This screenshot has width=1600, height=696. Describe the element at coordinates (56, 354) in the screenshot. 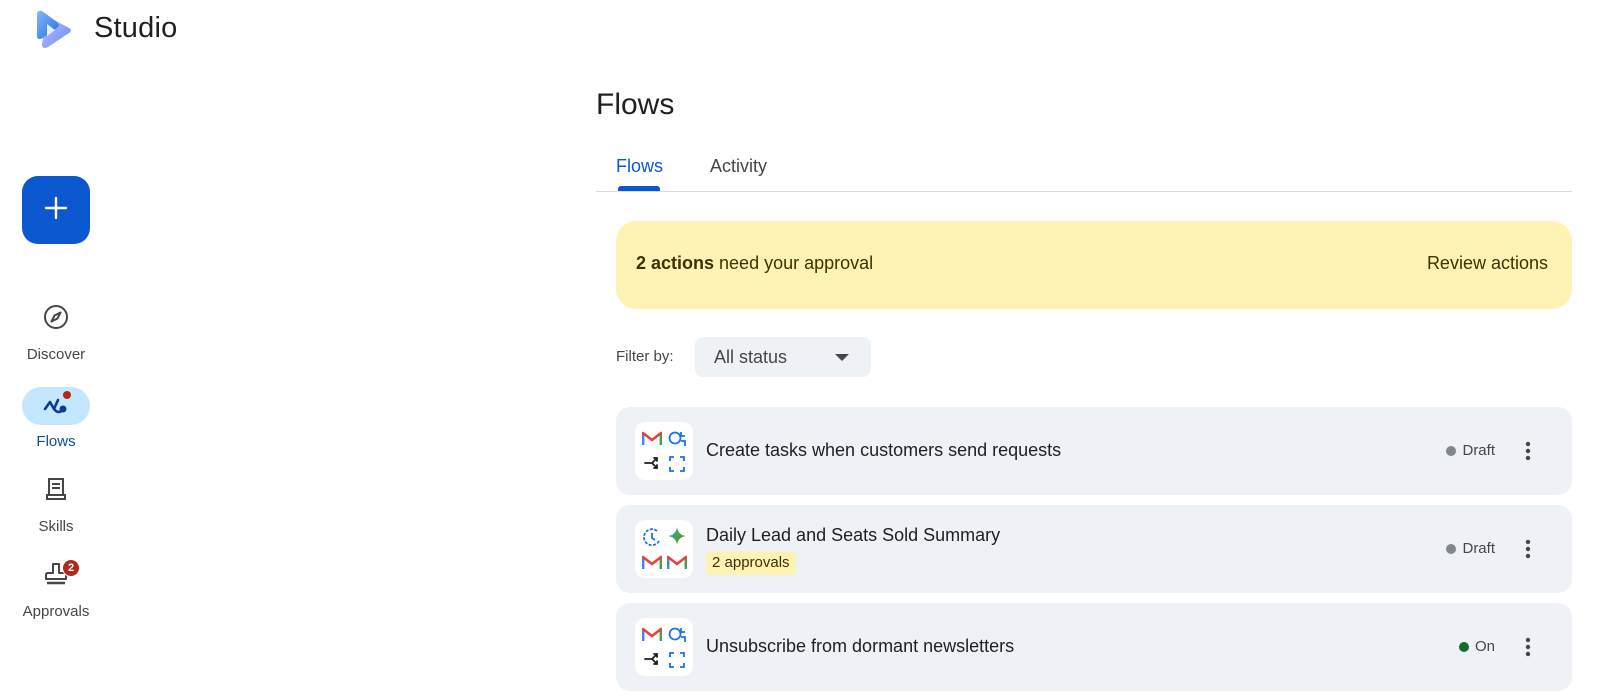

I see `sidebar-item-label: Discover` at that location.